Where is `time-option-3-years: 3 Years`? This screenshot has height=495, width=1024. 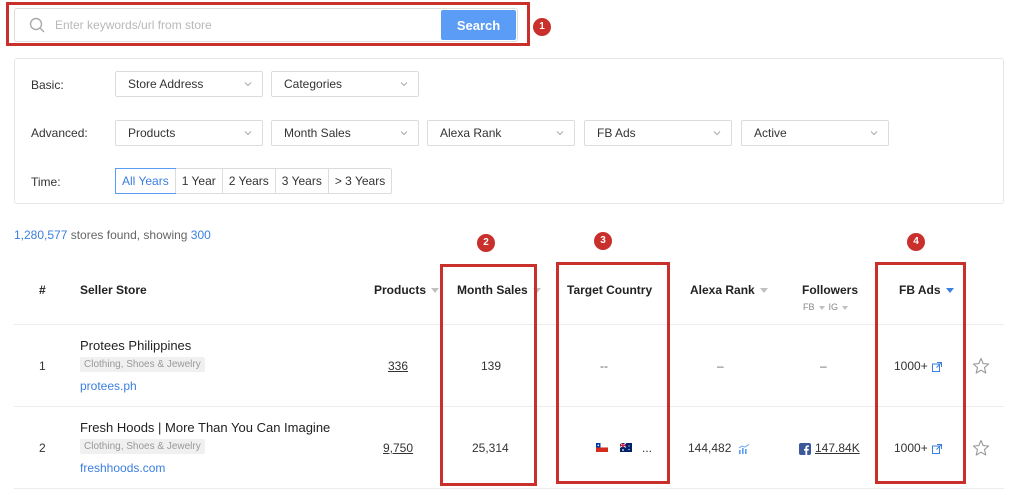 time-option-3-years: 3 Years is located at coordinates (301, 181).